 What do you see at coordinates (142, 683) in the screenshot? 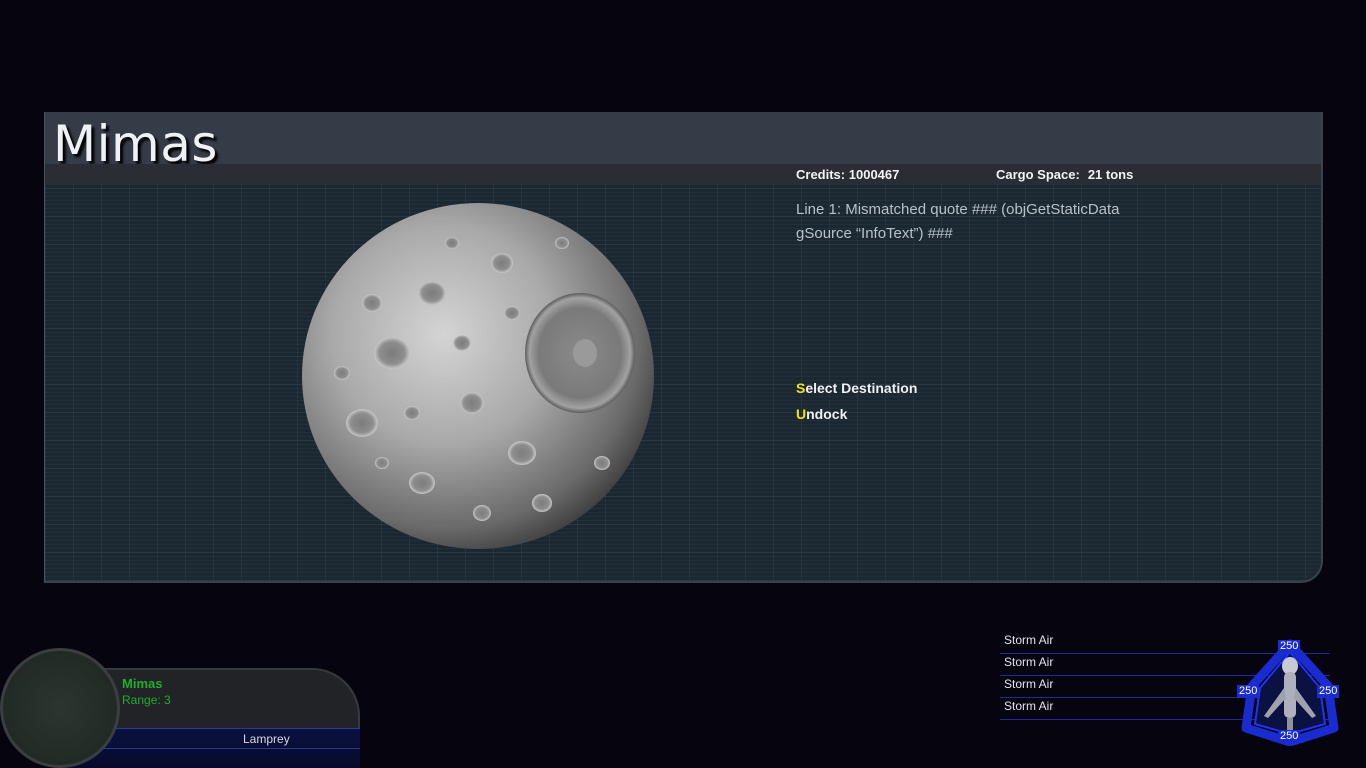
I see `target-name: Mimas` at bounding box center [142, 683].